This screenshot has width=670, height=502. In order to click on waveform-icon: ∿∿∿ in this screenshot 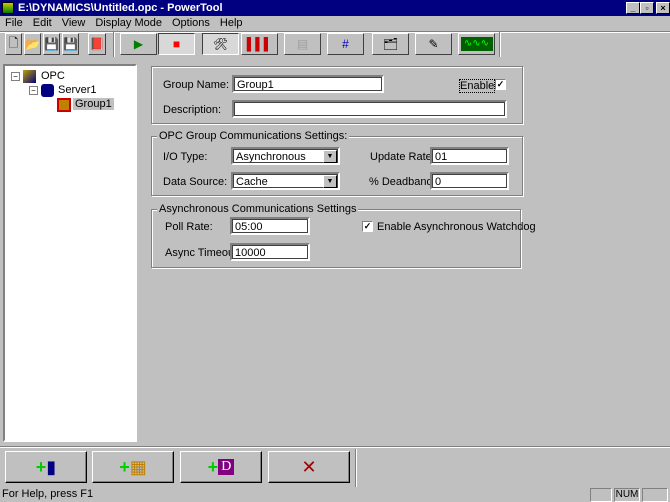, I will do `click(476, 44)`.